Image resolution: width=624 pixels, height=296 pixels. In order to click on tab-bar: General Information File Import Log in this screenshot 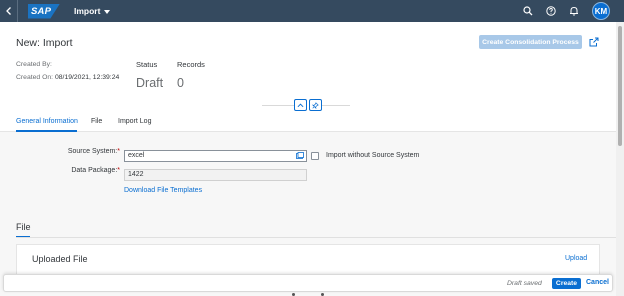, I will do `click(312, 122)`.